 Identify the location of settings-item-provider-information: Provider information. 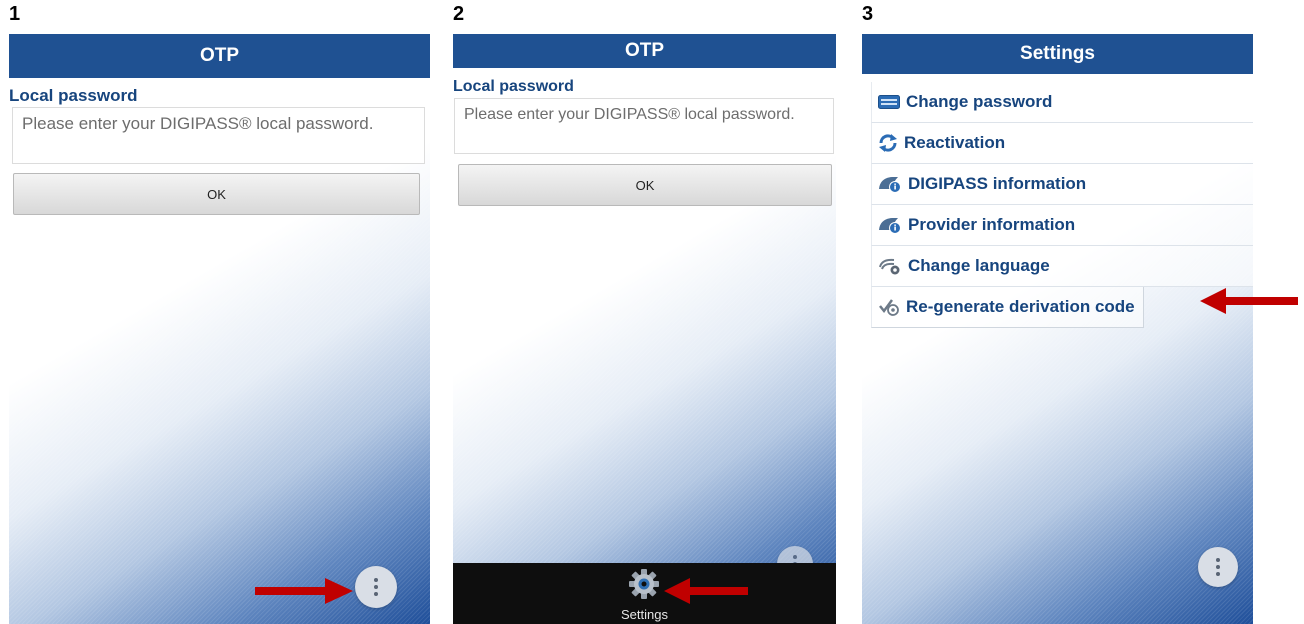
(1062, 225).